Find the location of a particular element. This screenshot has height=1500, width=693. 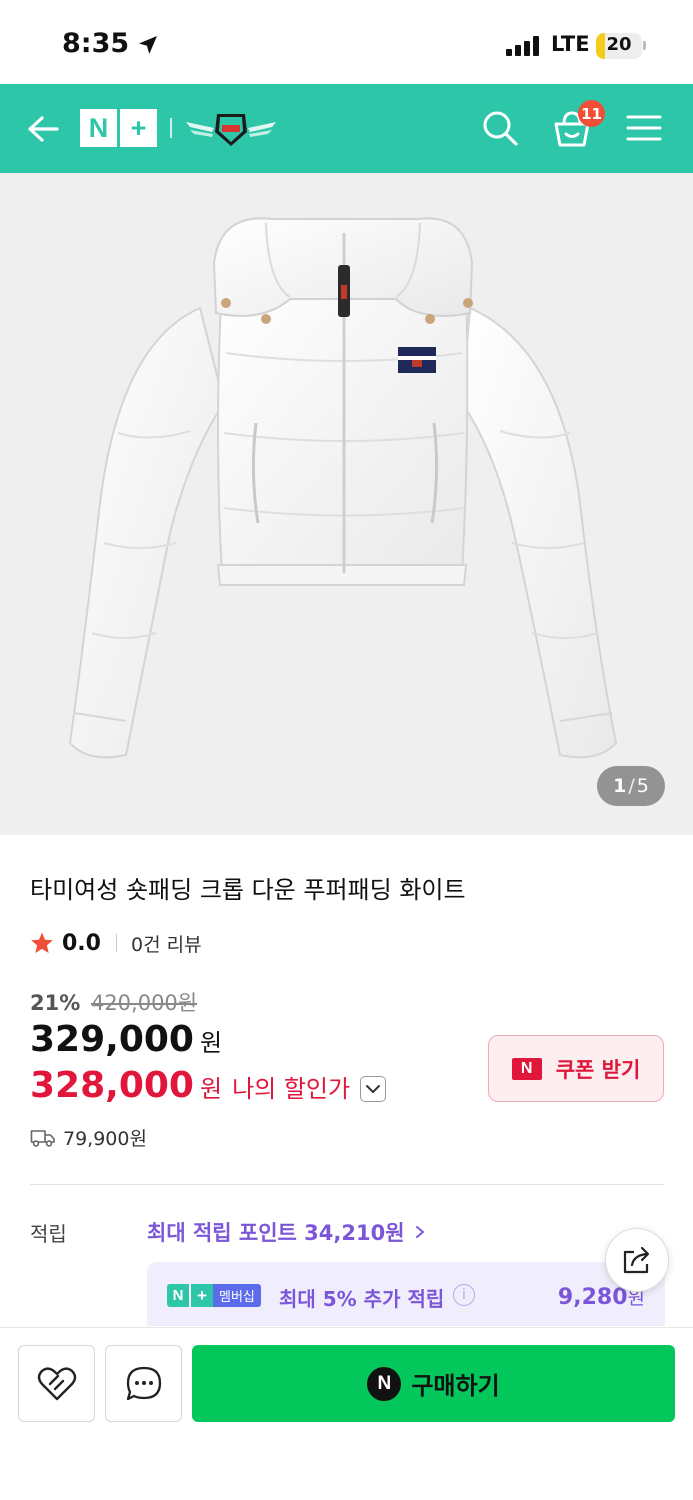

rating-row: 0.0 0건 리뷰 is located at coordinates (116, 943).